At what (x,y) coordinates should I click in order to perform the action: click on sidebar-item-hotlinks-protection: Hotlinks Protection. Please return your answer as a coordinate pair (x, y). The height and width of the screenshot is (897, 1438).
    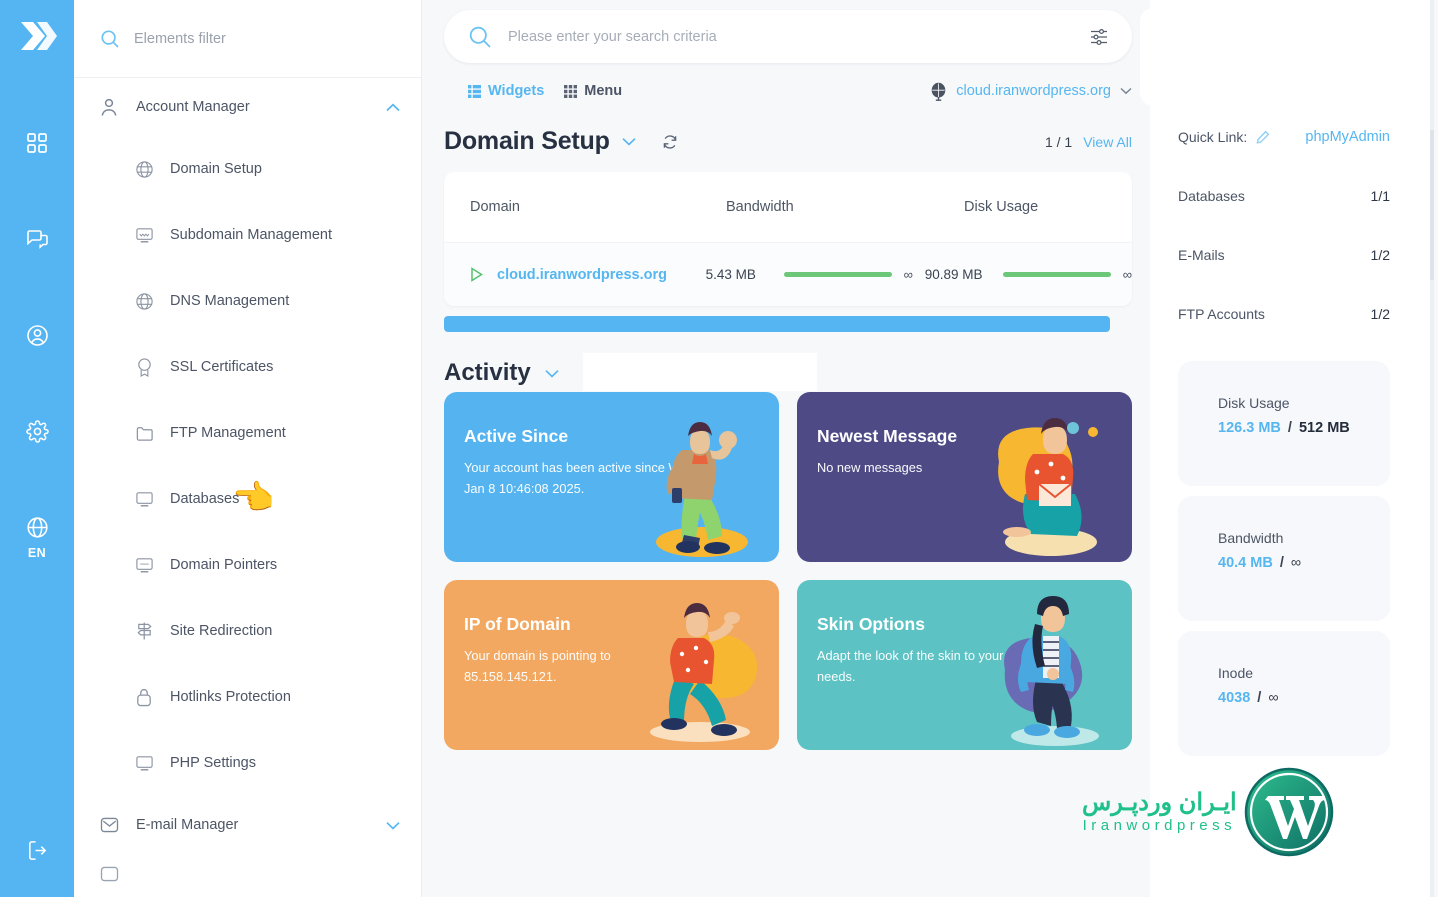
    Looking at the image, I should click on (248, 697).